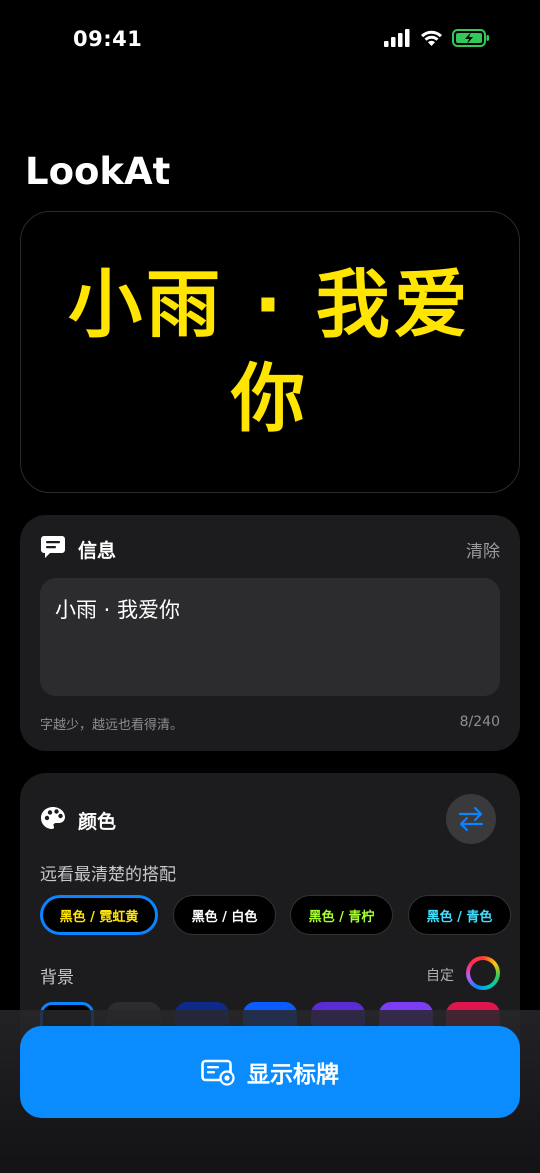 The width and height of the screenshot is (540, 1173). I want to click on preset-chip-label: 黑色 / 白色, so click(224, 917).